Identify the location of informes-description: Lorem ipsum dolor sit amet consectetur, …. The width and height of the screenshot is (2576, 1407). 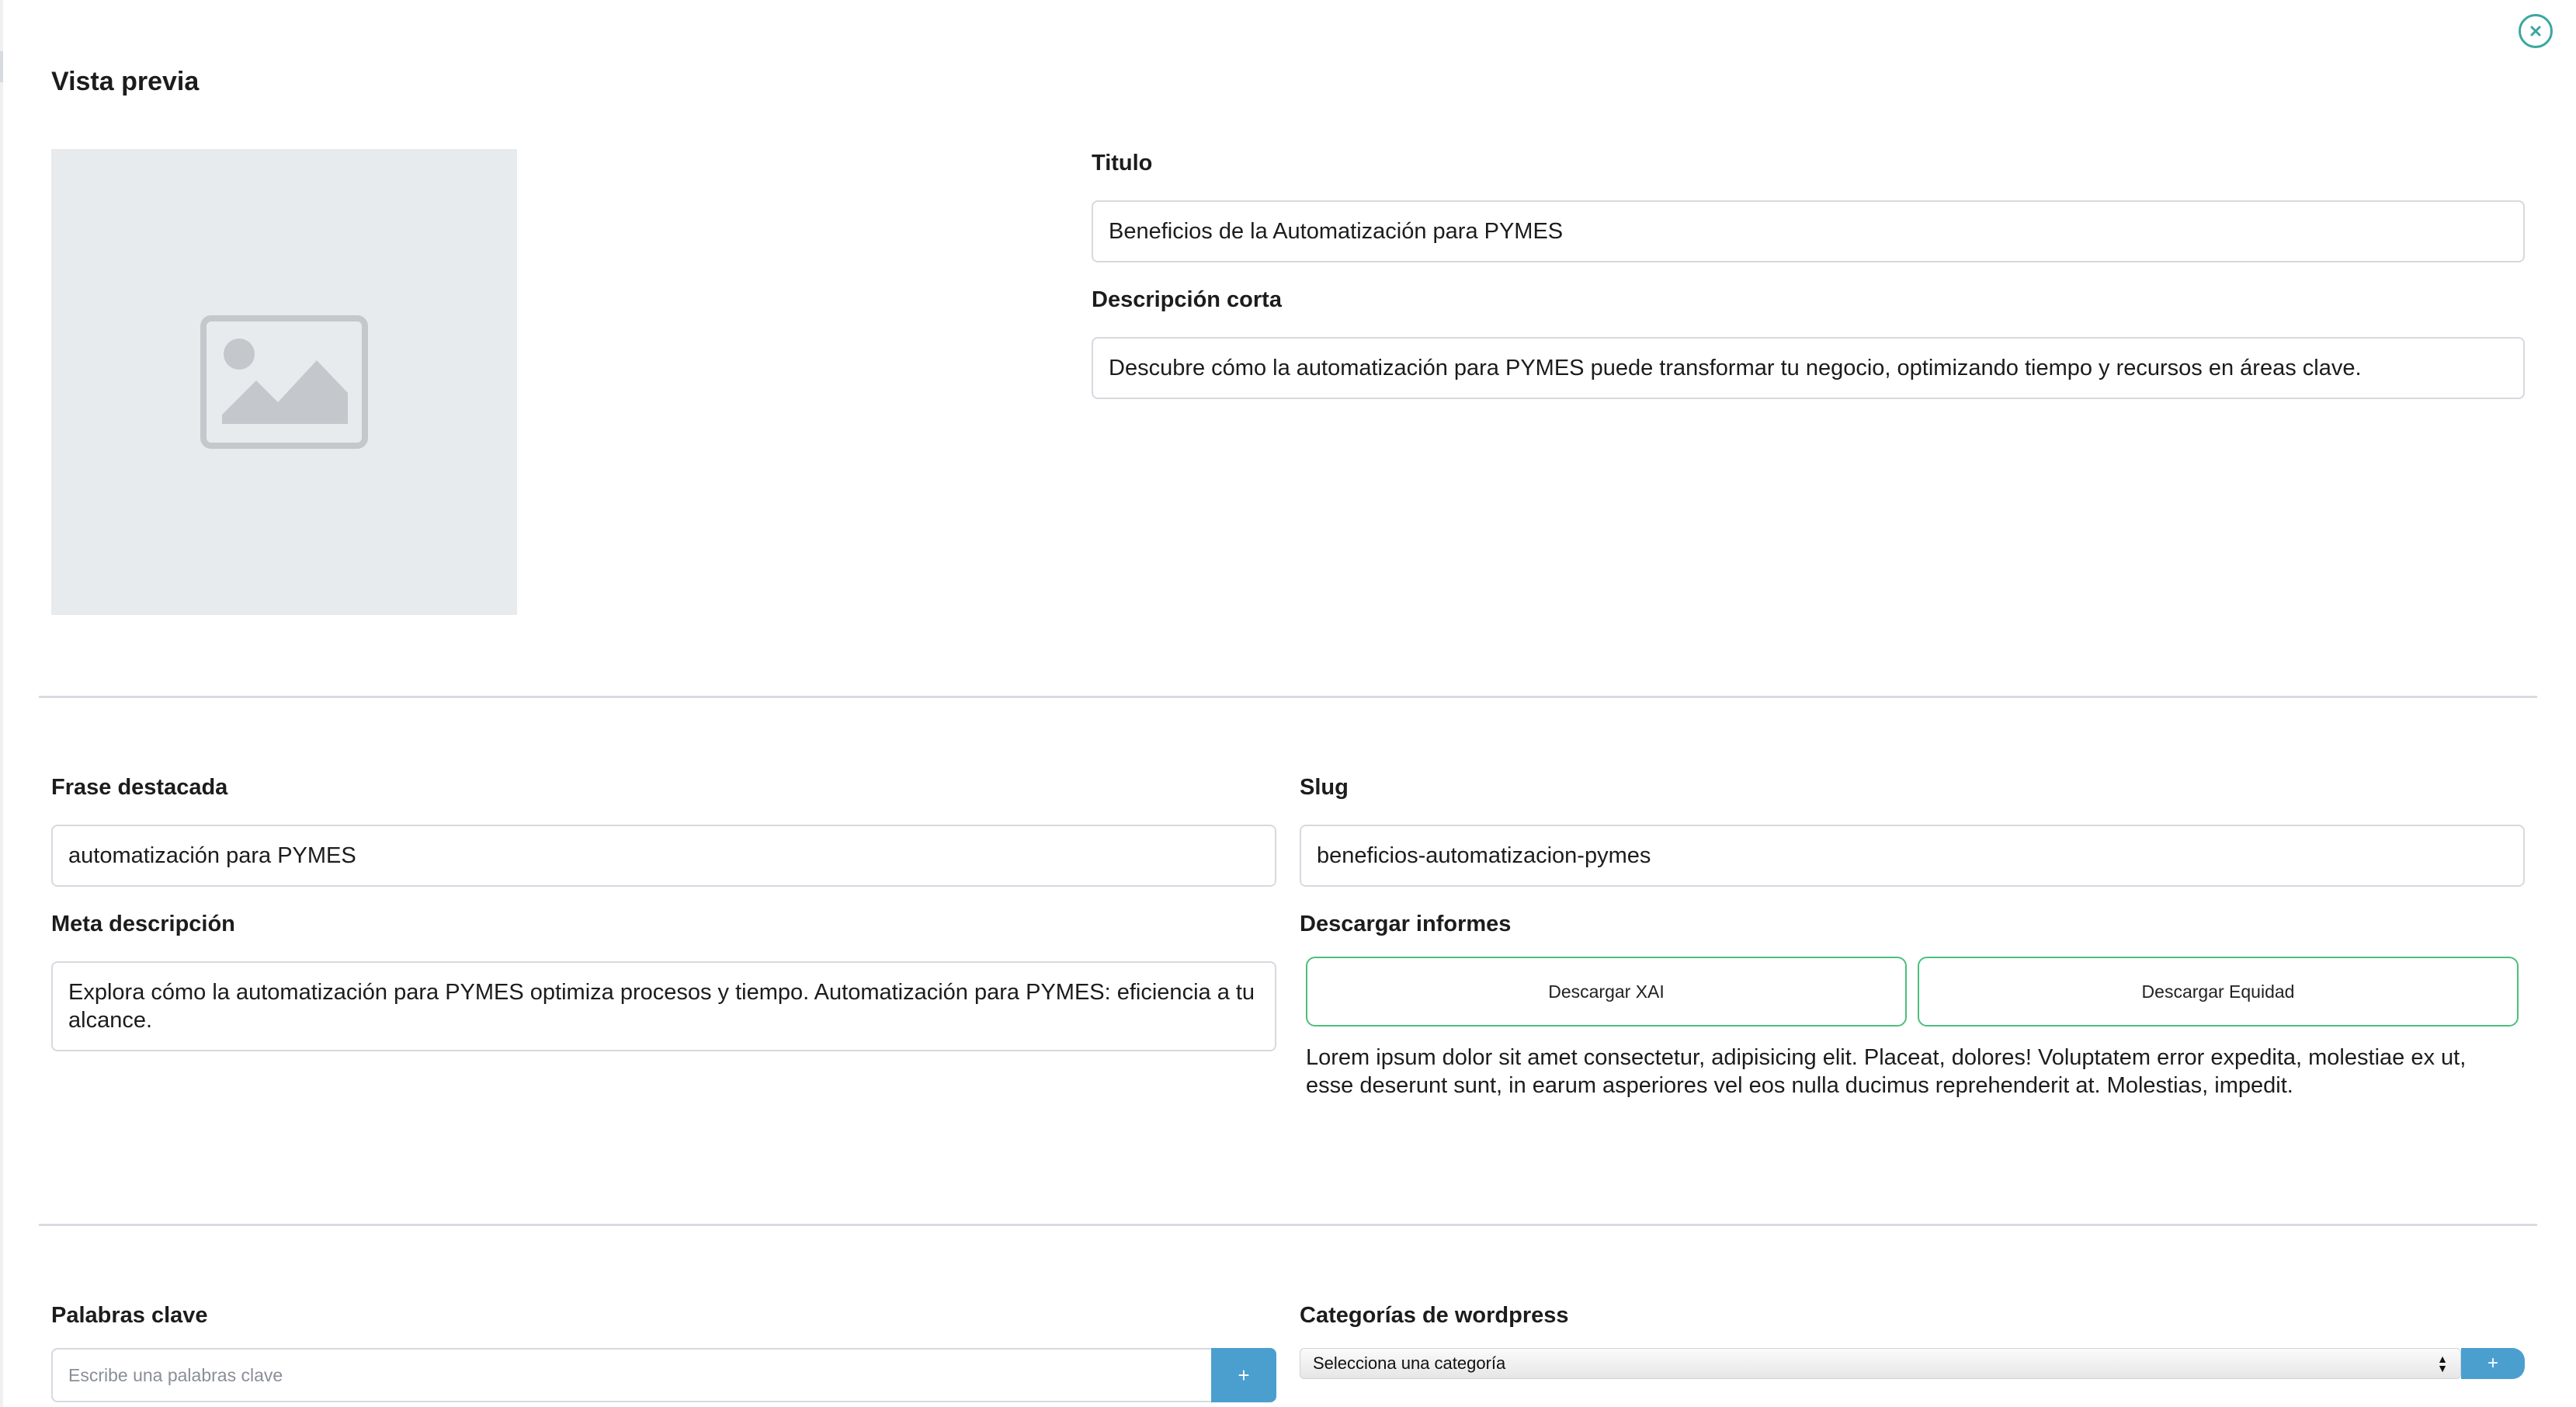
(1886, 1071).